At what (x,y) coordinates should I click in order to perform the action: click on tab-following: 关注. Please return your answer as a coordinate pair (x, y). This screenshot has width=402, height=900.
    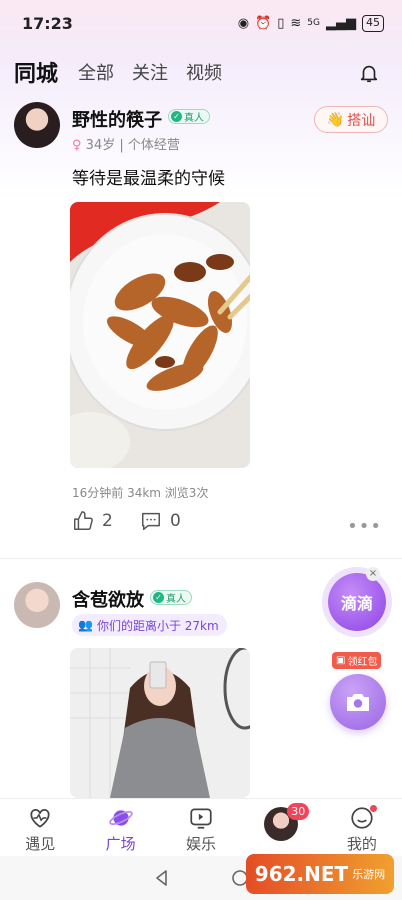
    Looking at the image, I should click on (150, 72).